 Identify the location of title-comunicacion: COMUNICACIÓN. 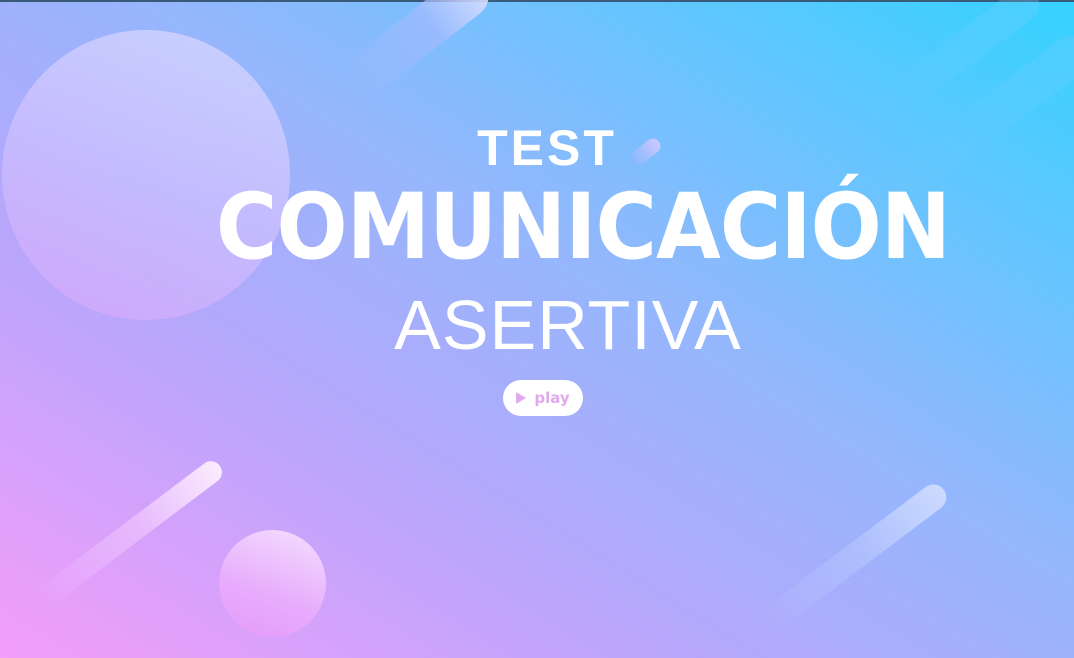
(583, 227).